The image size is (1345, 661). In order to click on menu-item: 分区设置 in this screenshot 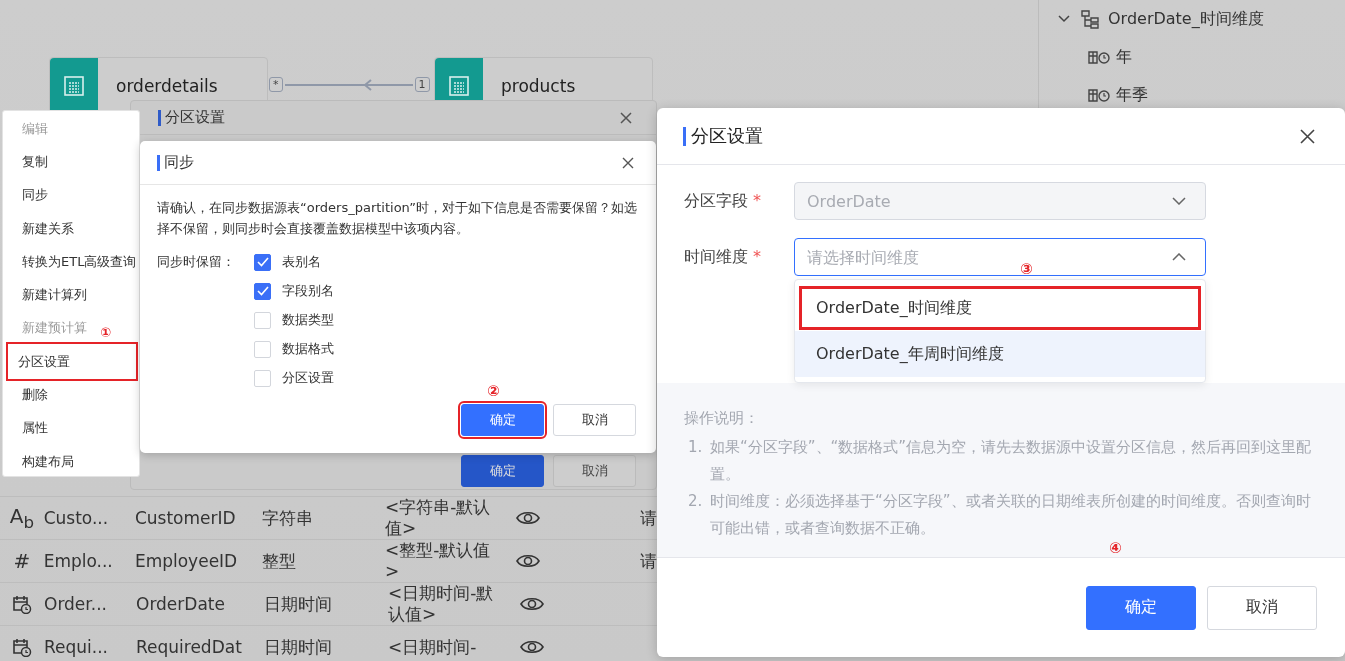, I will do `click(72, 362)`.